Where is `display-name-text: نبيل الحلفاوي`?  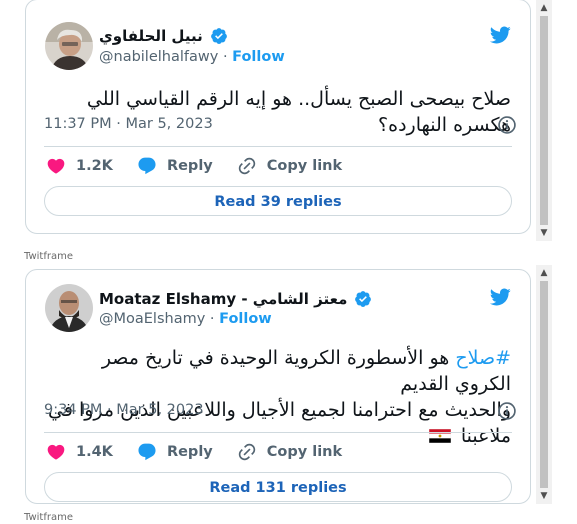 display-name-text: نبيل الحلفاوي is located at coordinates (151, 36).